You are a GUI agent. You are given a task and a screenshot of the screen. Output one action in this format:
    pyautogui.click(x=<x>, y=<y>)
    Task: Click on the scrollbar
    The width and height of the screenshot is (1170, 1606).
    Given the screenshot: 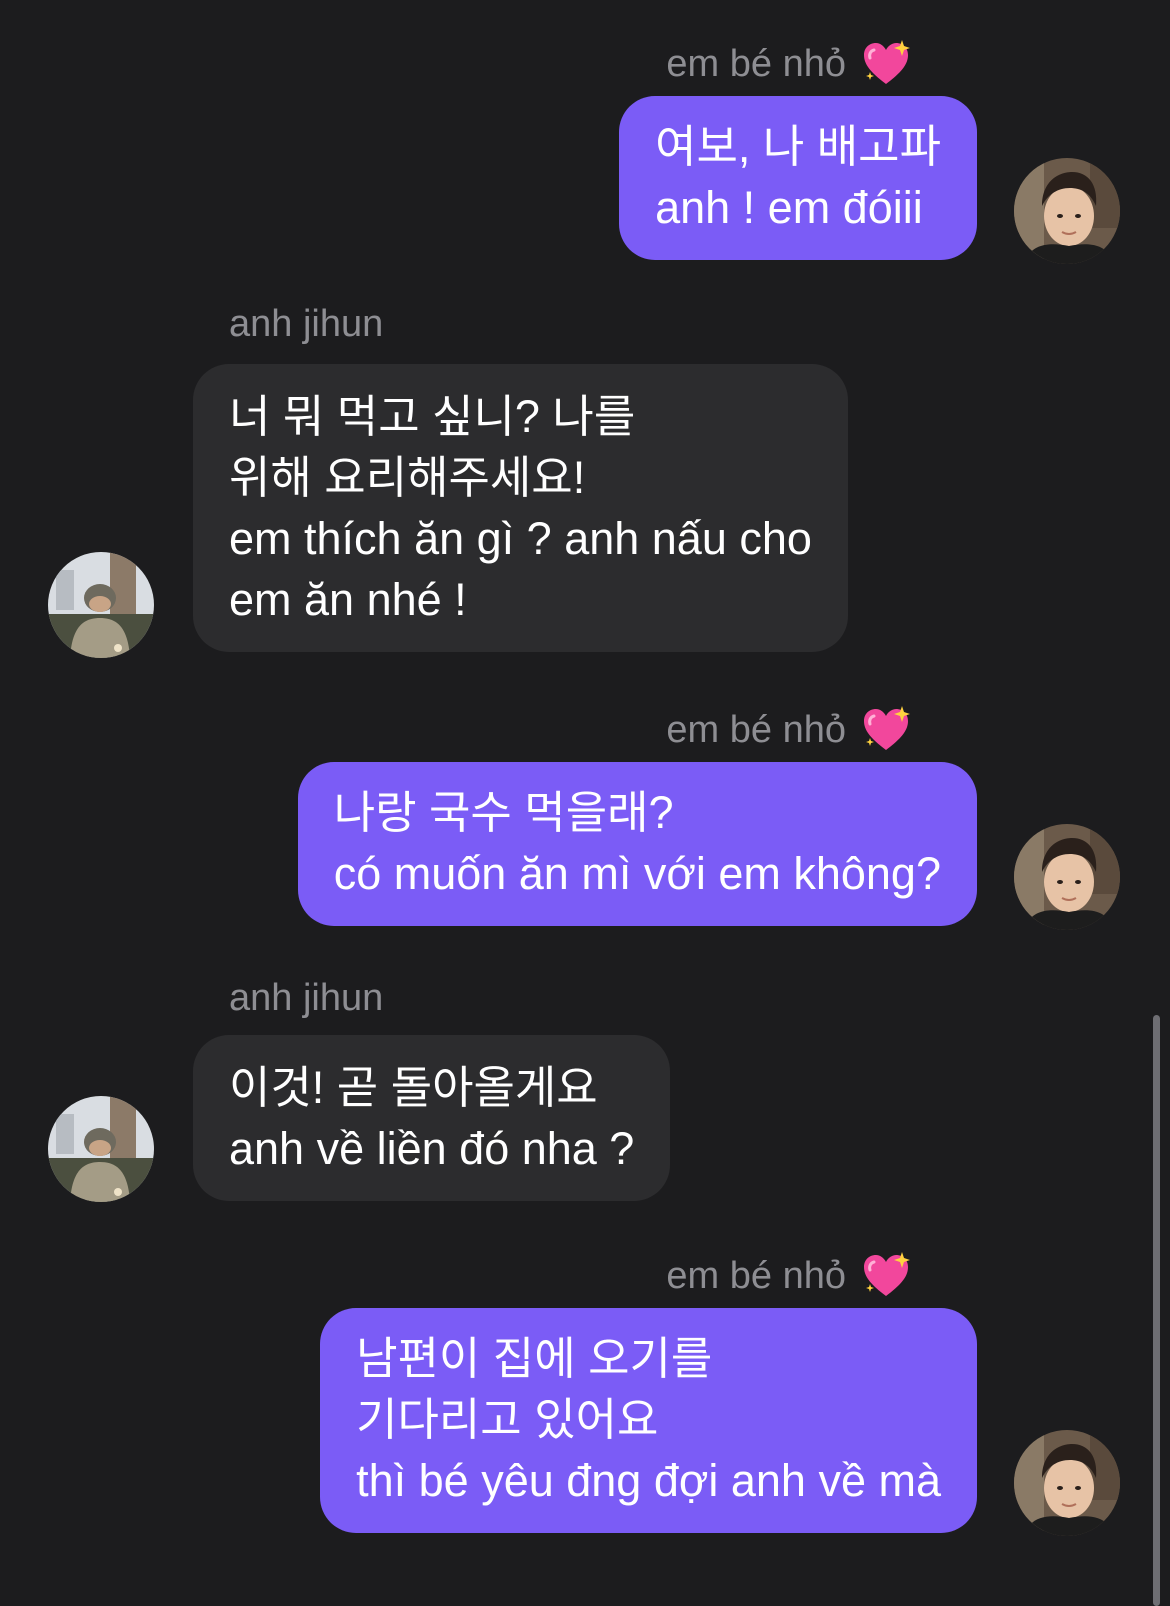 What is the action you would take?
    pyautogui.click(x=1156, y=1310)
    